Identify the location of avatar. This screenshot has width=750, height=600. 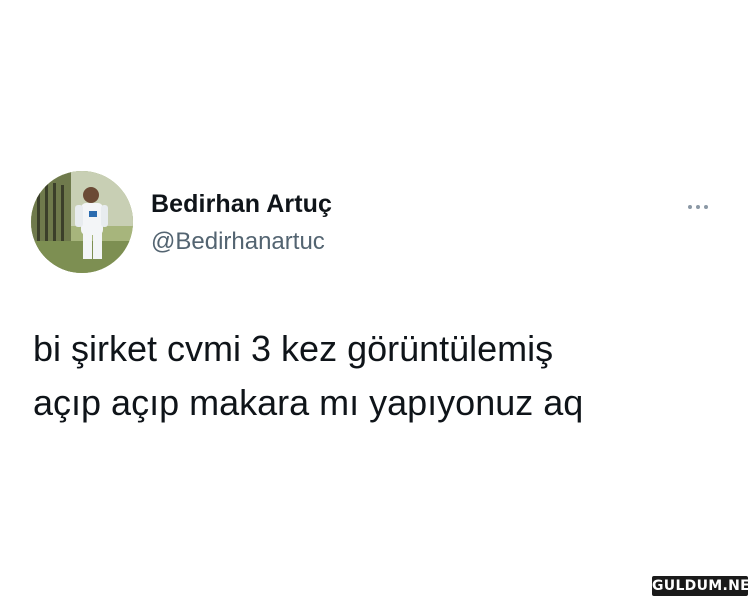
(82, 222).